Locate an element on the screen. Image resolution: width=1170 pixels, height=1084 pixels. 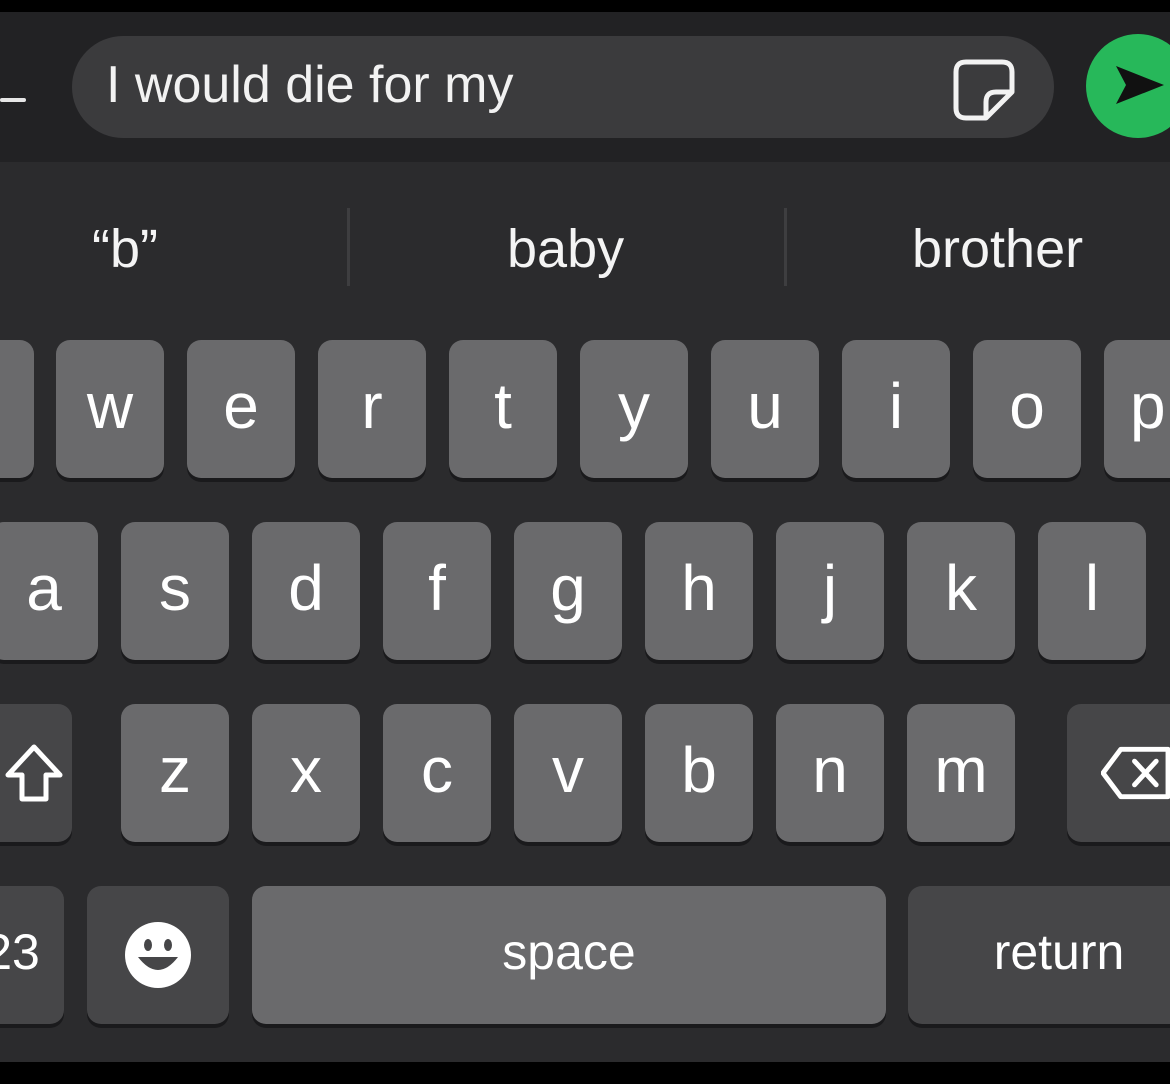
key-t: t is located at coordinates (503, 409).